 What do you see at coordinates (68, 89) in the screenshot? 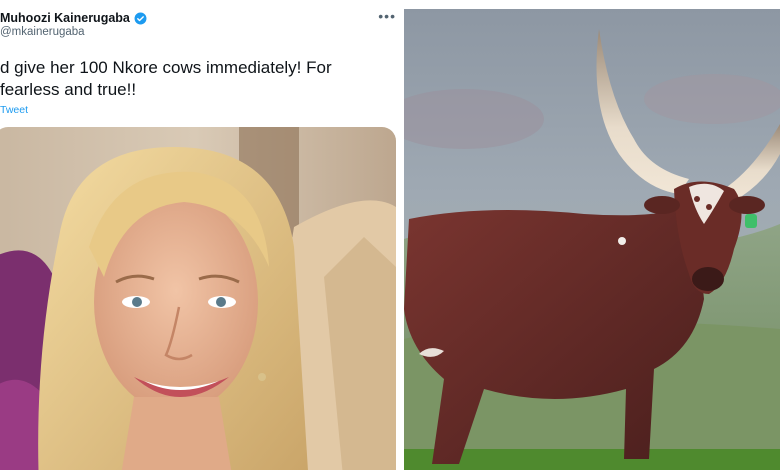
I see `tweet-text-line-2: fearless and true!!` at bounding box center [68, 89].